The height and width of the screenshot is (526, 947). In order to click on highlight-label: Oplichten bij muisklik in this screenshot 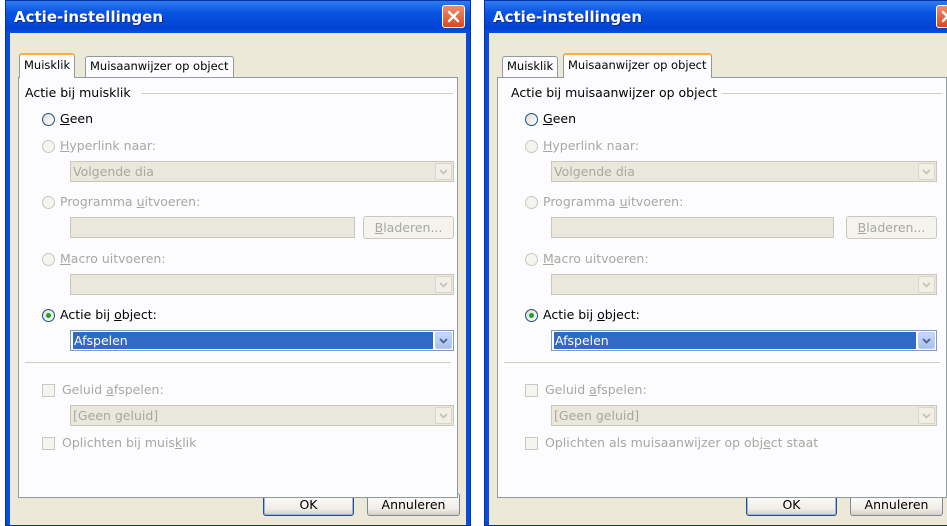, I will do `click(129, 442)`.